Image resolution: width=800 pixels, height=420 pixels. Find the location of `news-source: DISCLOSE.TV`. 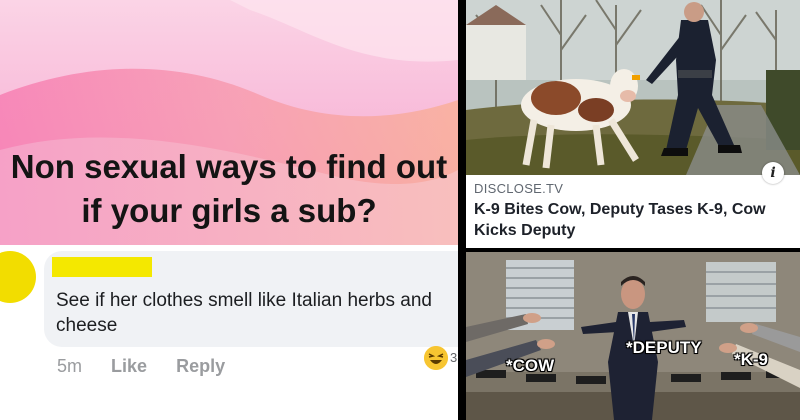

news-source: DISCLOSE.TV is located at coordinates (519, 188).